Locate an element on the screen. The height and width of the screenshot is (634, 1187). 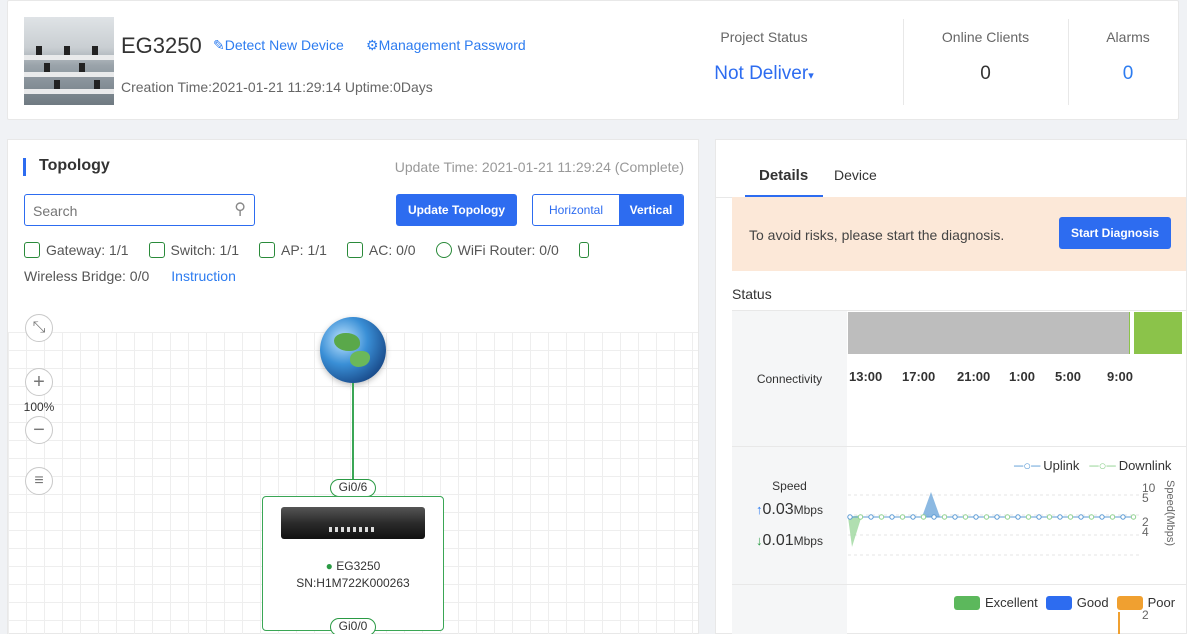
zoom-out-icon: − is located at coordinates (39, 430).